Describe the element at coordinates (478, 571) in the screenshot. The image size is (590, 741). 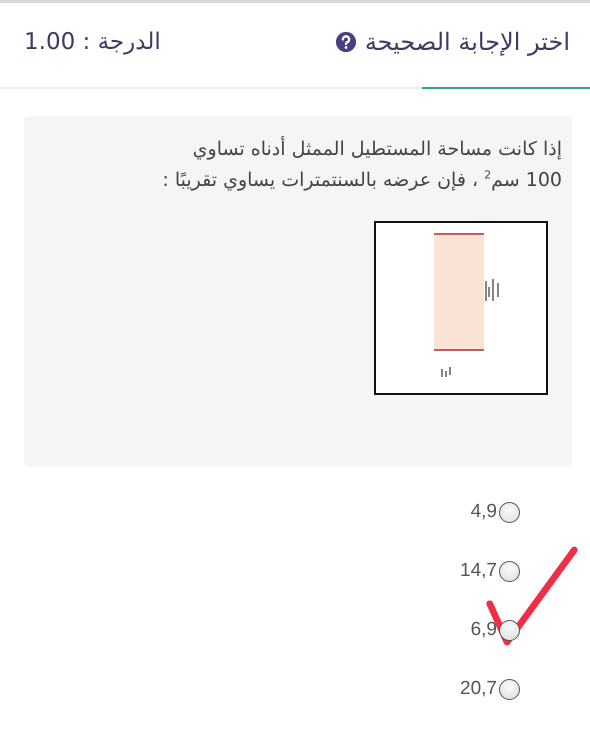
I see `option-label: 14,7` at that location.